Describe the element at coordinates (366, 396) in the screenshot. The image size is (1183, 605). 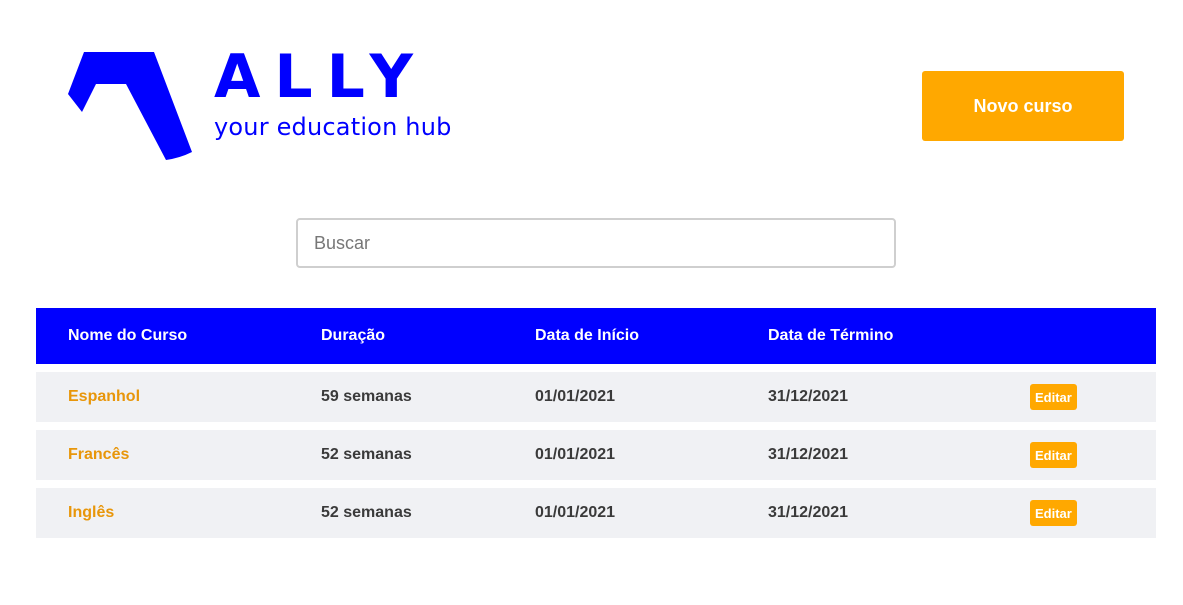
I see `duration-cell: 59 semanas` at that location.